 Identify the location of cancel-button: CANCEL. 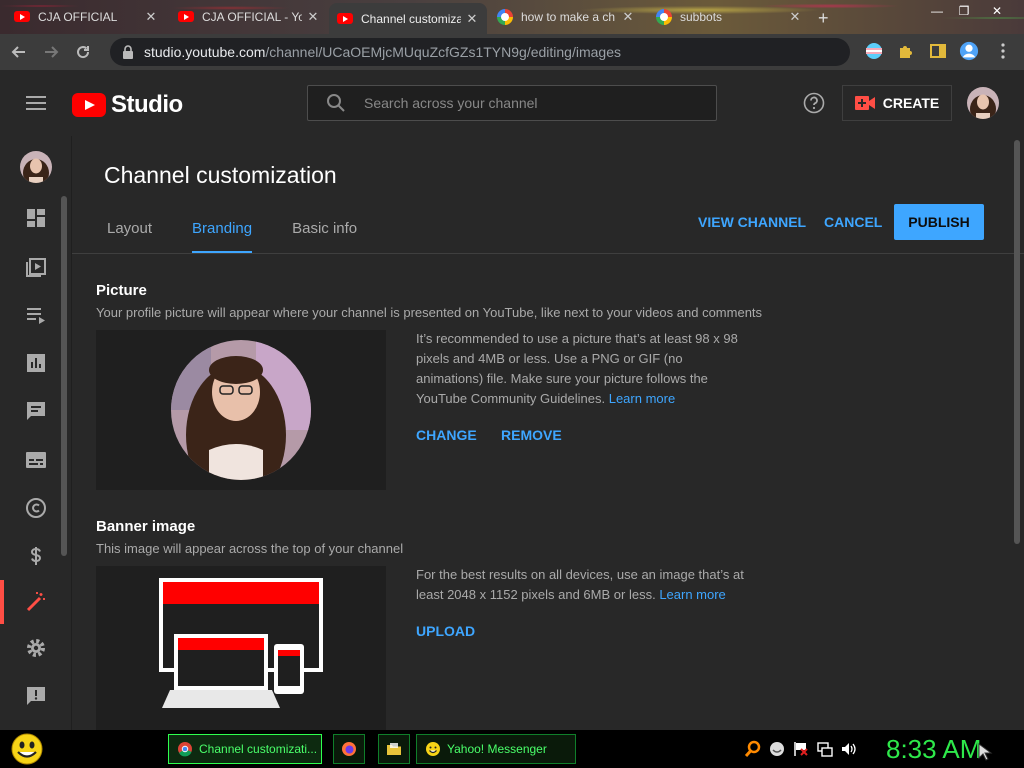
(853, 224).